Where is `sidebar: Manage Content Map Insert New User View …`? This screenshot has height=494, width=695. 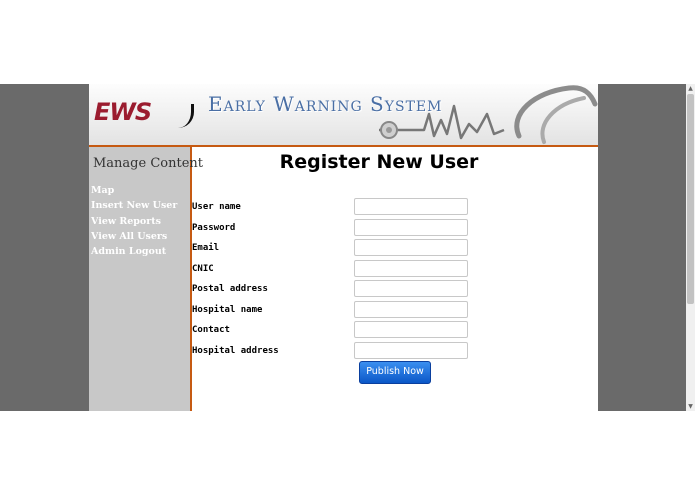
sidebar: Manage Content Map Insert New User View … is located at coordinates (146, 279).